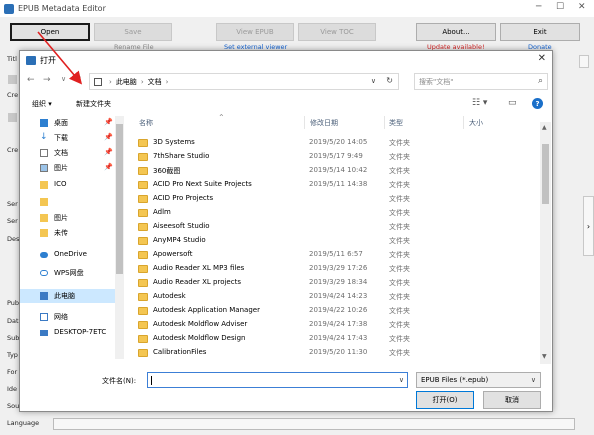 This screenshot has width=594, height=435. What do you see at coordinates (60, 58) in the screenshot?
I see `annotation-arrow-icon` at bounding box center [60, 58].